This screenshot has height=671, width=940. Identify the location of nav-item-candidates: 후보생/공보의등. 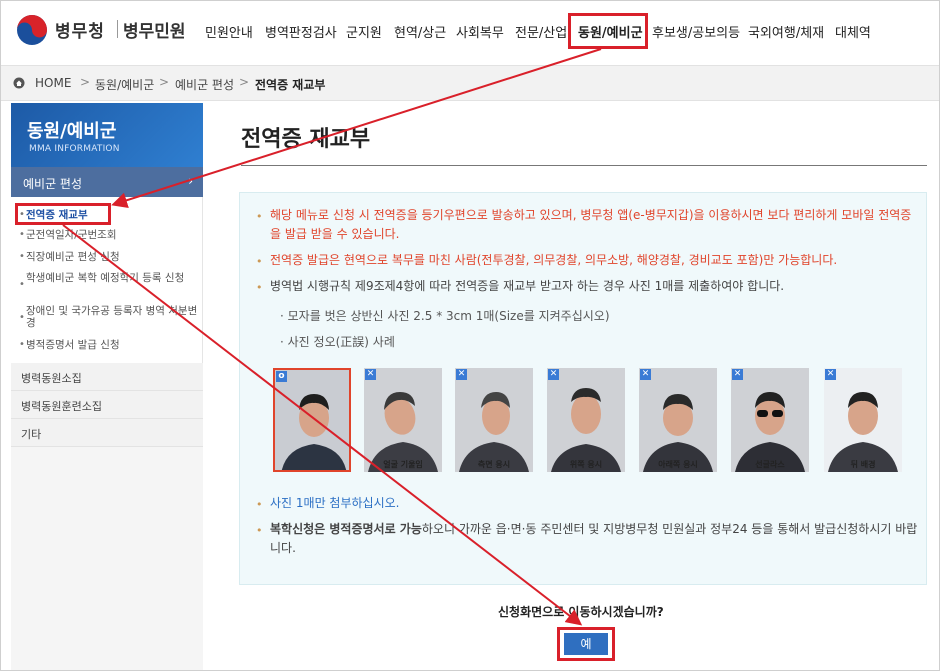
(696, 31).